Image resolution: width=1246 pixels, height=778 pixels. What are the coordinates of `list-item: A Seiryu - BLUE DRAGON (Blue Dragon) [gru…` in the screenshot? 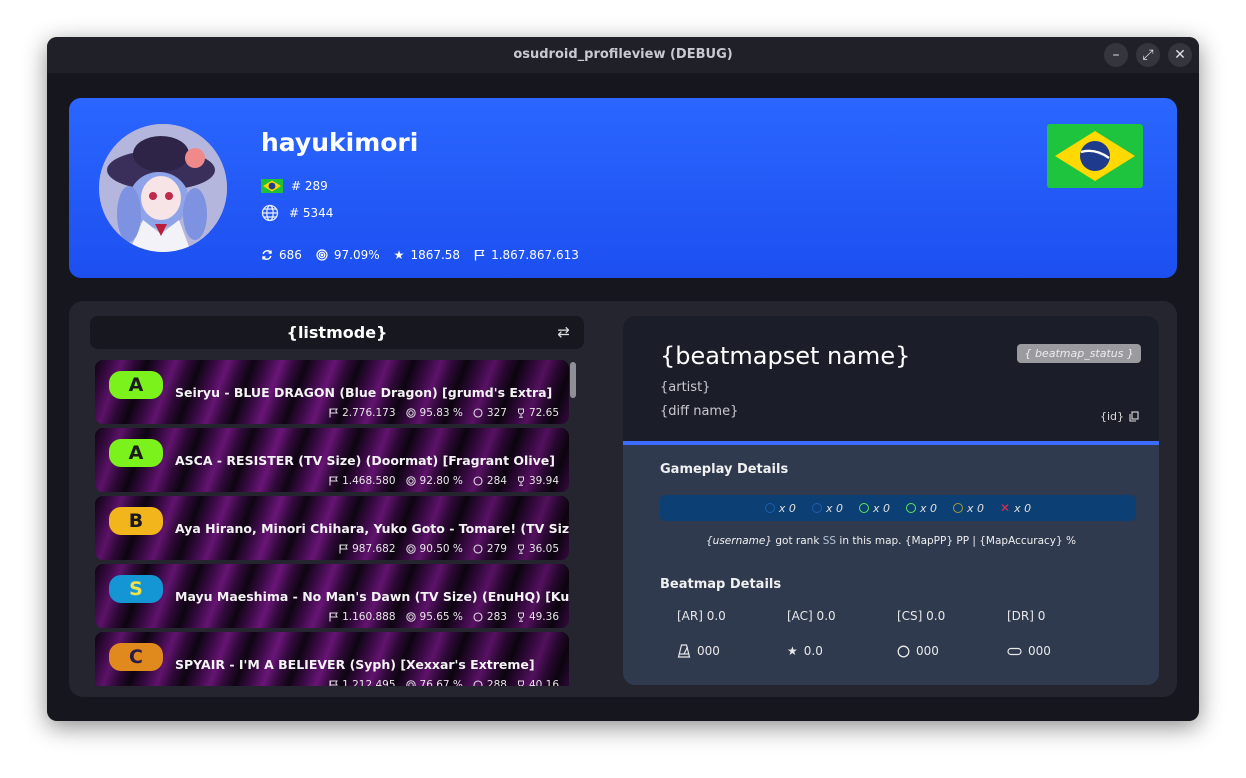 It's located at (332, 392).